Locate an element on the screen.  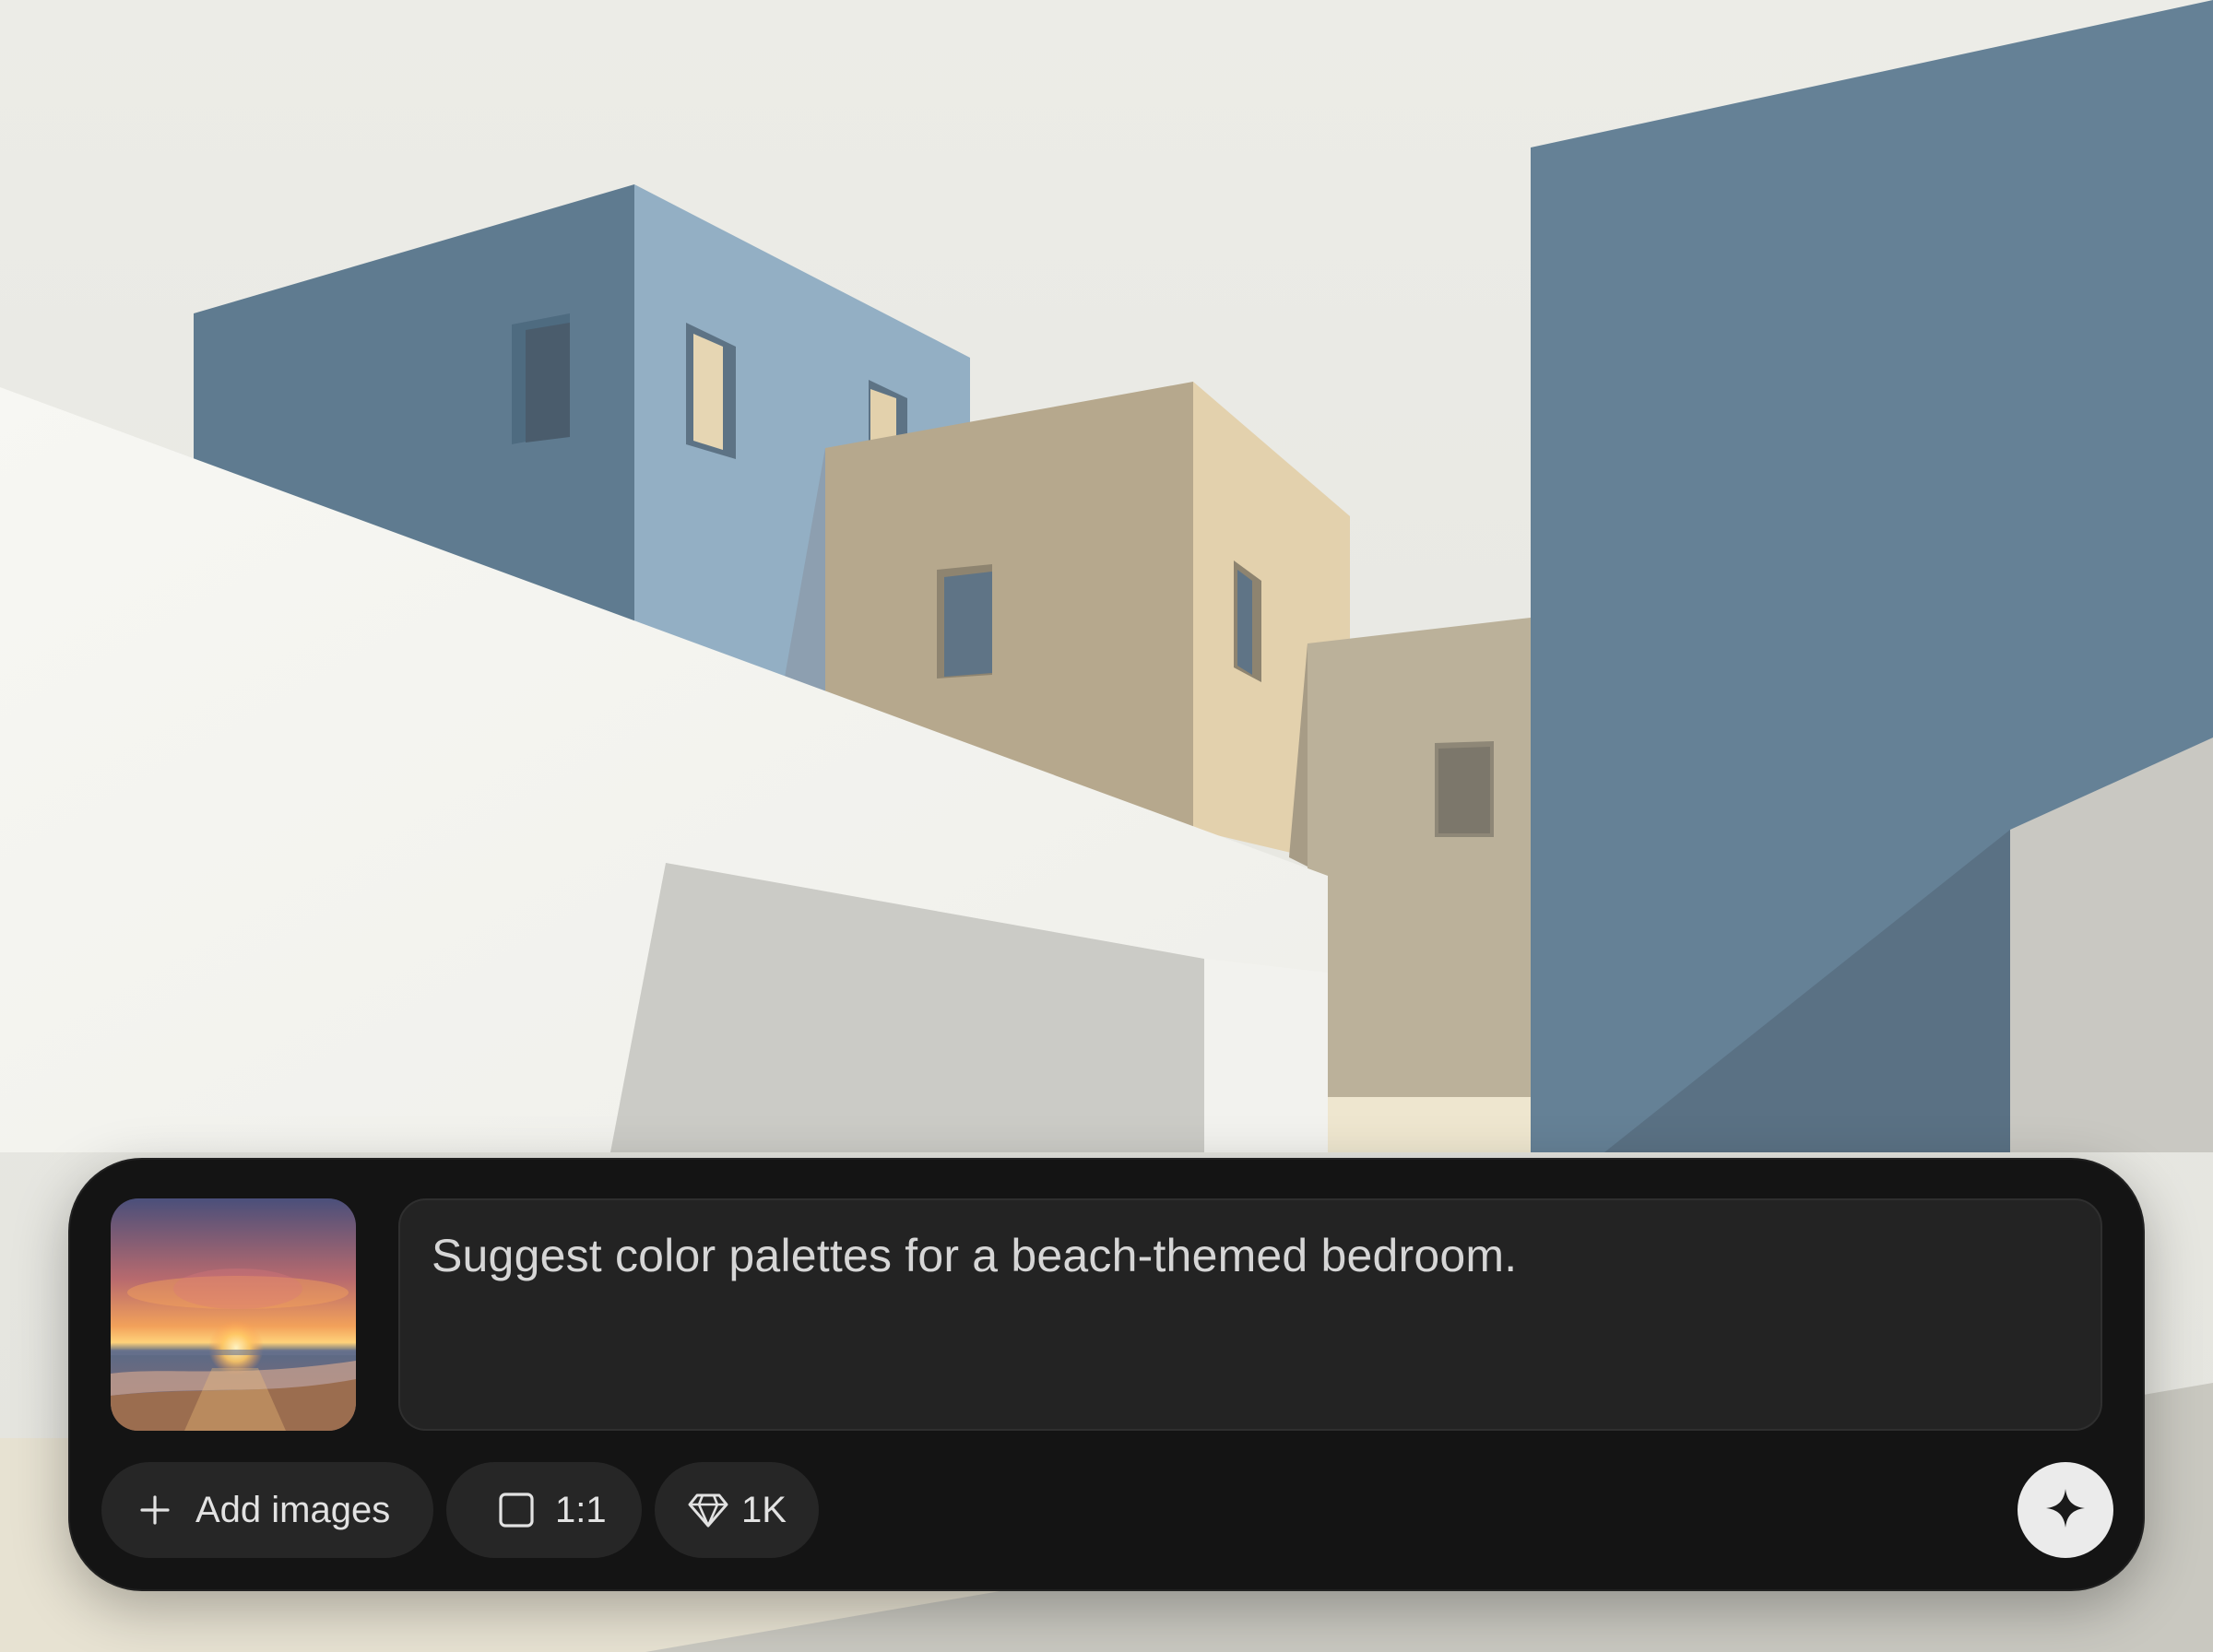
reference-image-thumbnail is located at coordinates (233, 1314).